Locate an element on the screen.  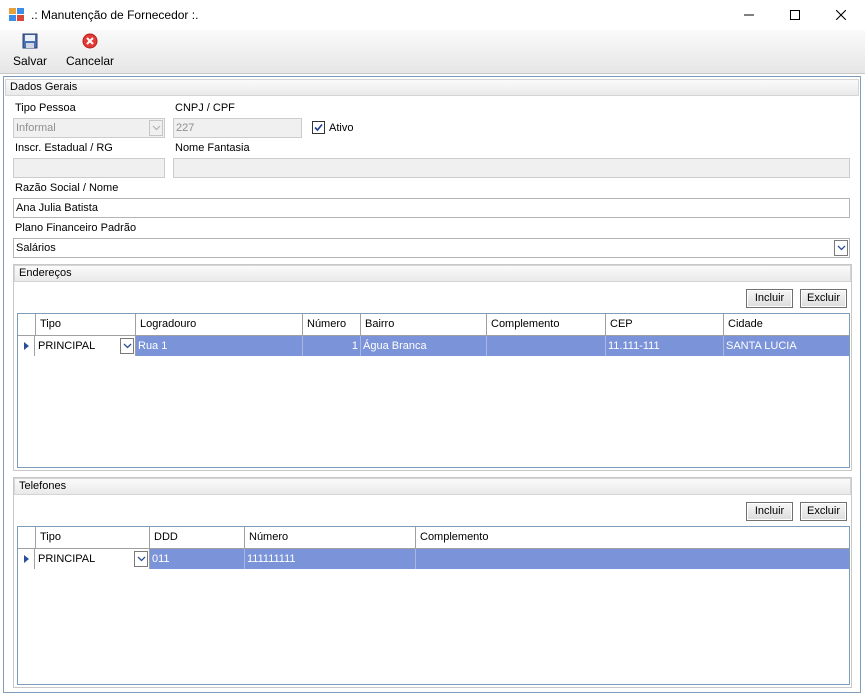
razao-label: Razão Social / Nome is located at coordinates (67, 188).